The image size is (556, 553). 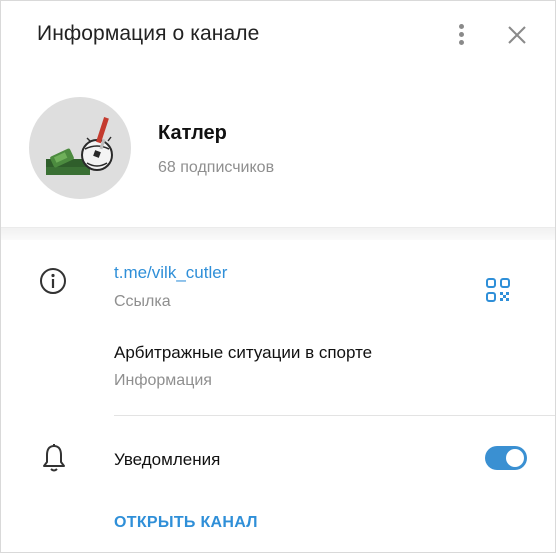 What do you see at coordinates (461, 35) in the screenshot?
I see `more-vertical-icon` at bounding box center [461, 35].